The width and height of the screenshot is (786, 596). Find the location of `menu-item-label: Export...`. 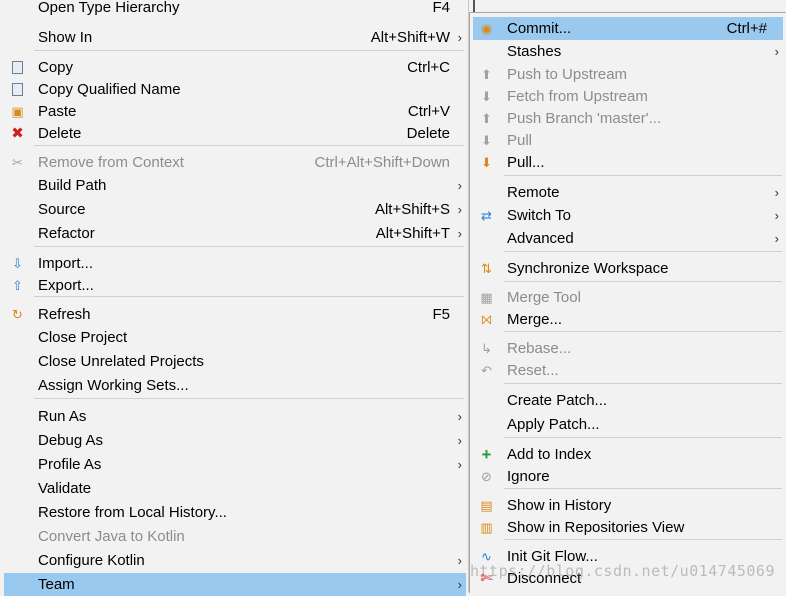

menu-item-label: Export... is located at coordinates (66, 285).